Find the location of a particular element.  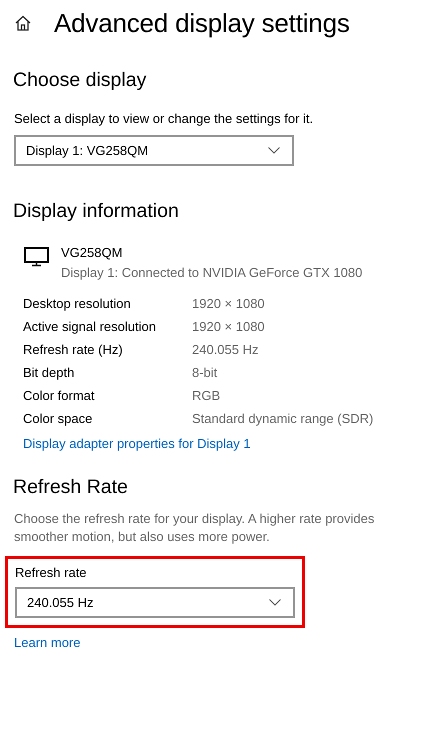

property-label: Refresh rate (Hz) is located at coordinates (73, 349).